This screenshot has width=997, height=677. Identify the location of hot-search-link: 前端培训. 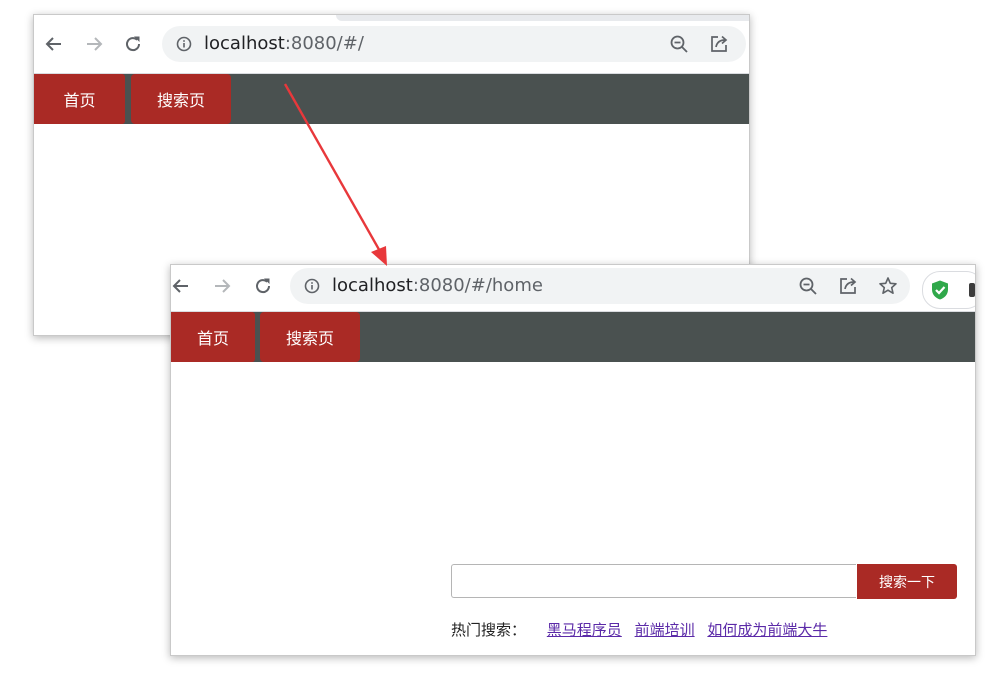
(665, 630).